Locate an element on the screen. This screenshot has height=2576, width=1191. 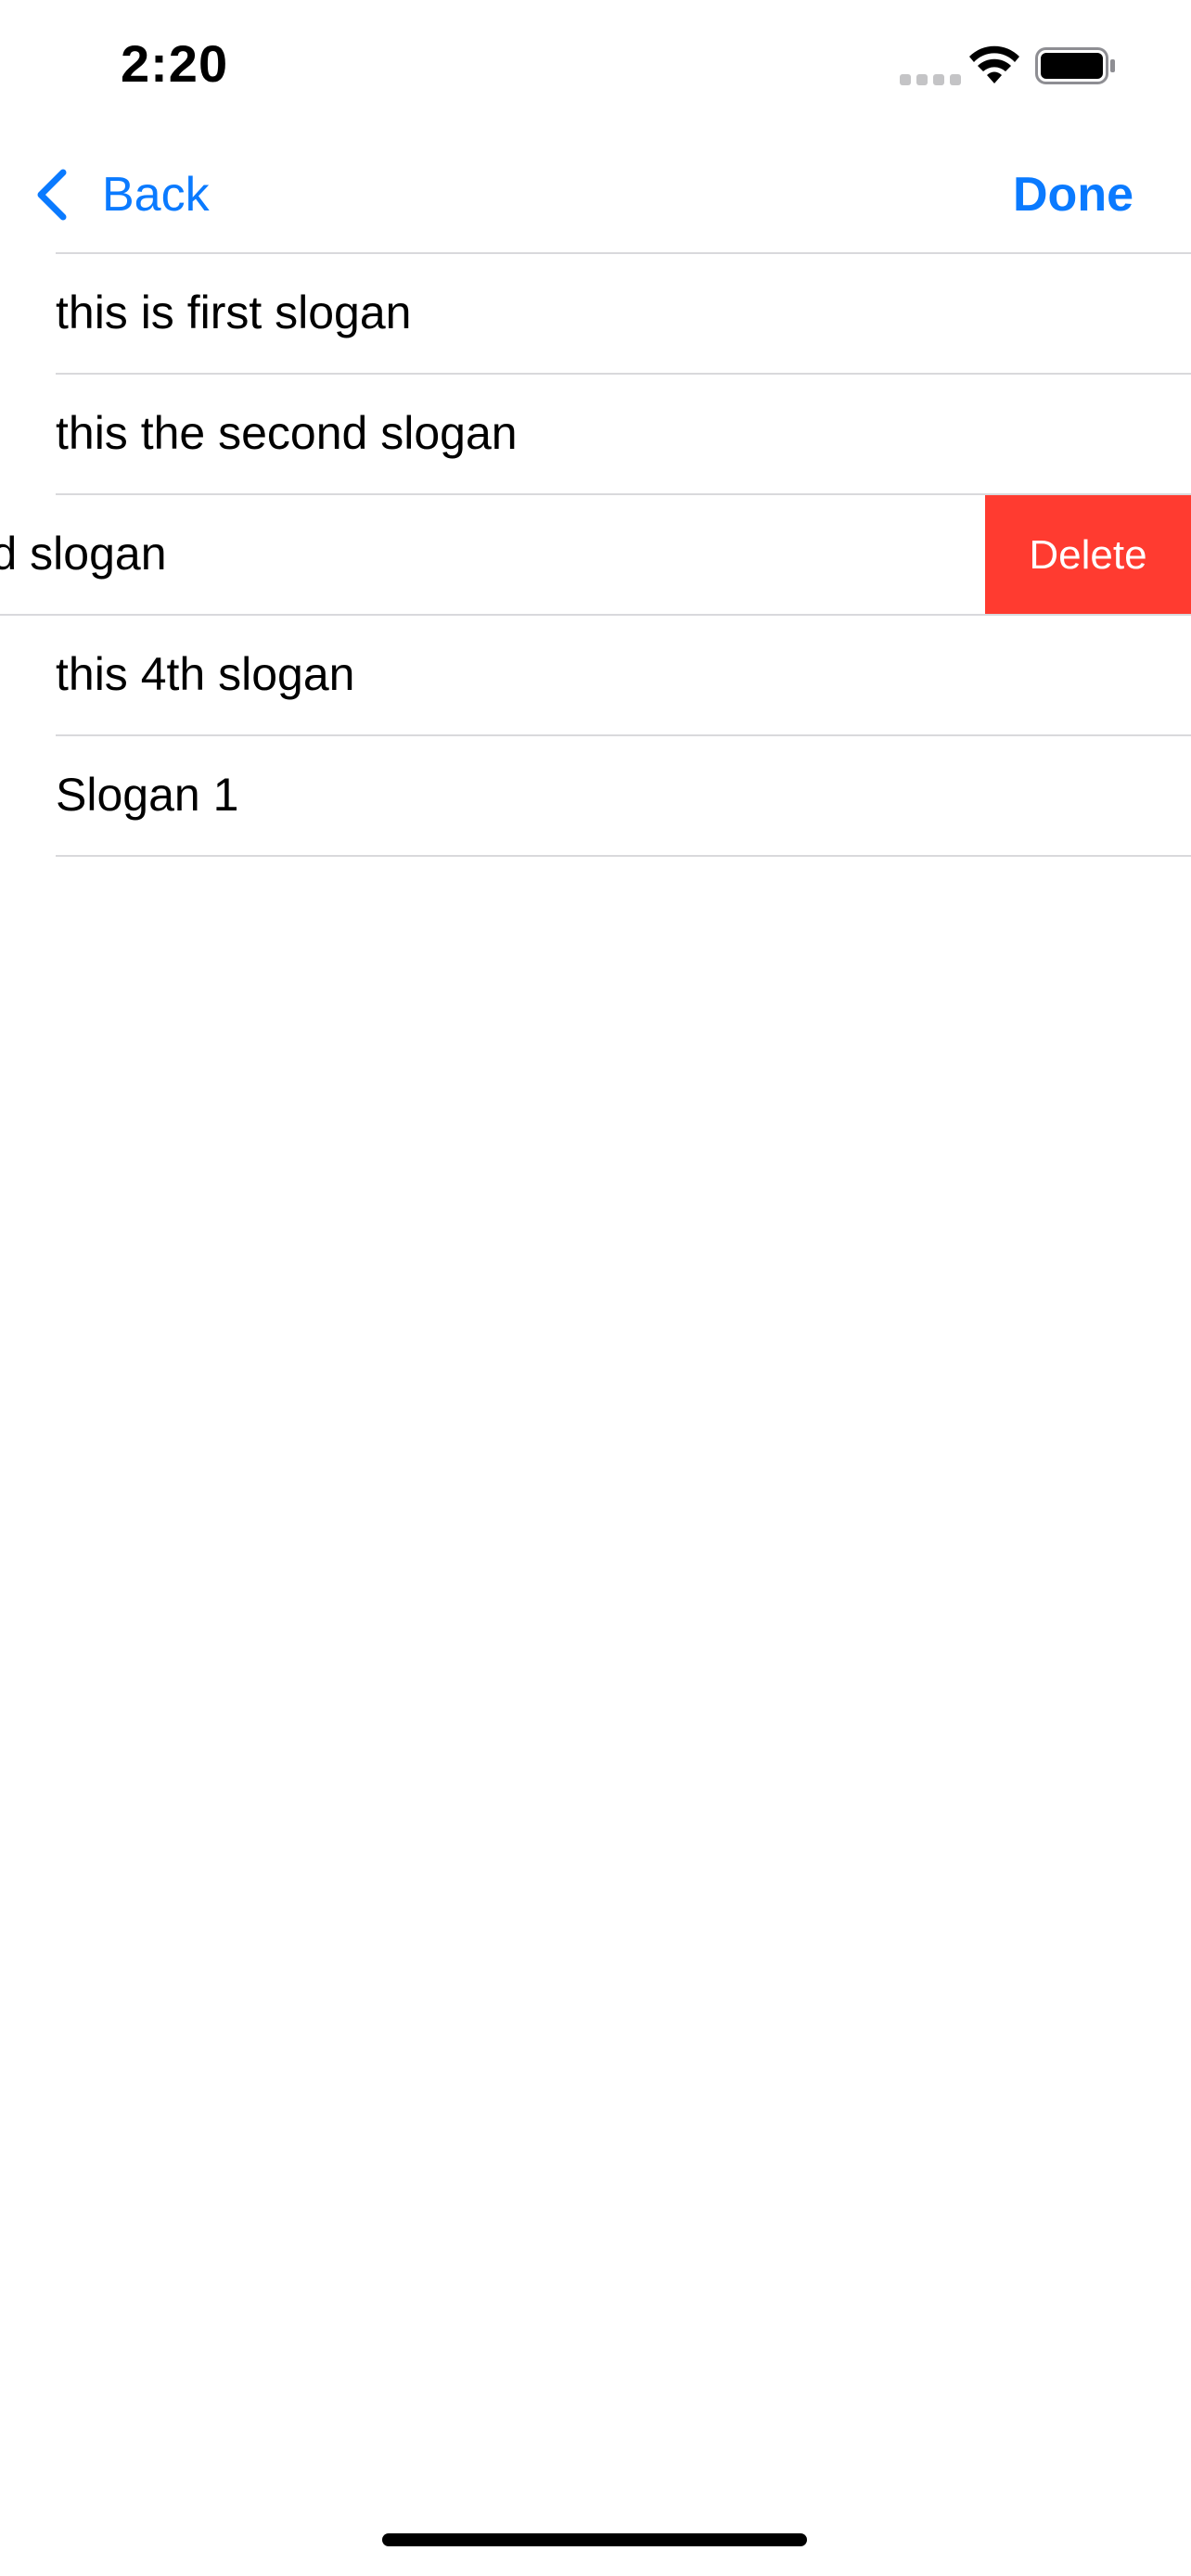
list-item-swiped: 3rd slogan Delete is located at coordinates (595, 553).